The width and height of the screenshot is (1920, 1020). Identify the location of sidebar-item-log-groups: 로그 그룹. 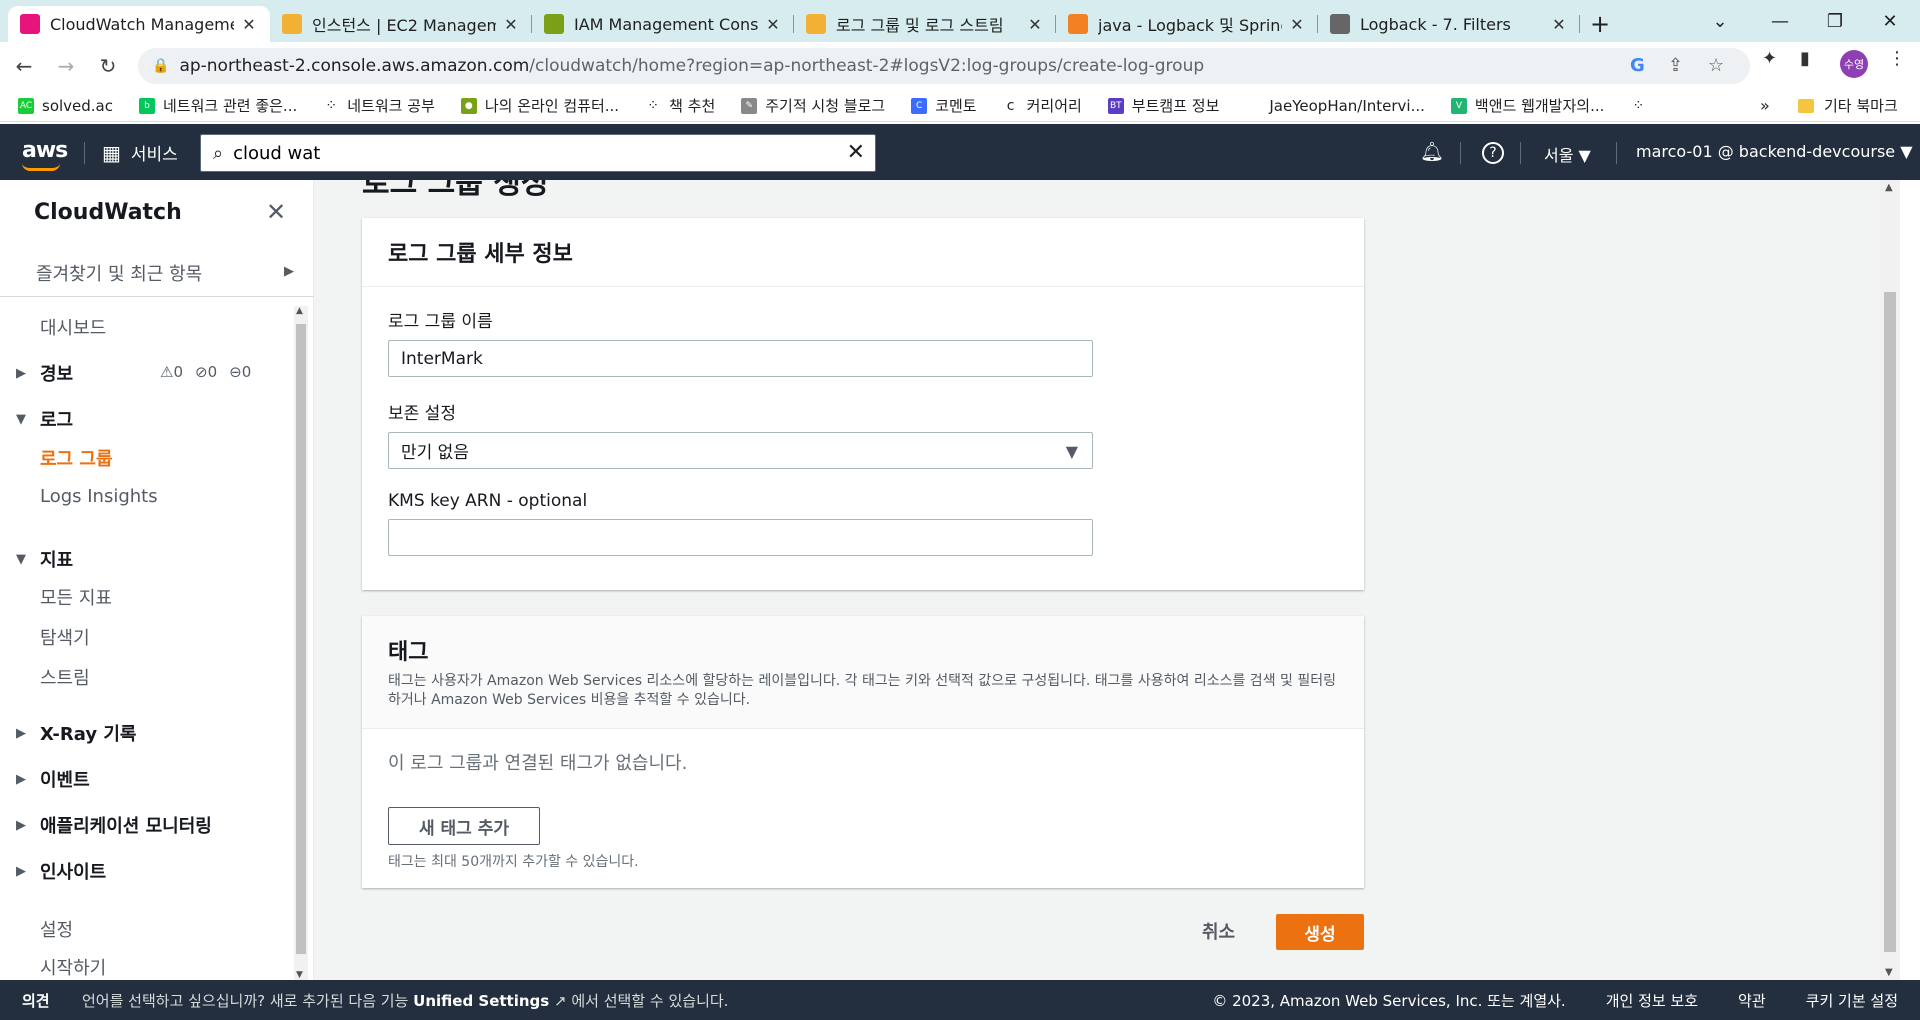
(76, 458).